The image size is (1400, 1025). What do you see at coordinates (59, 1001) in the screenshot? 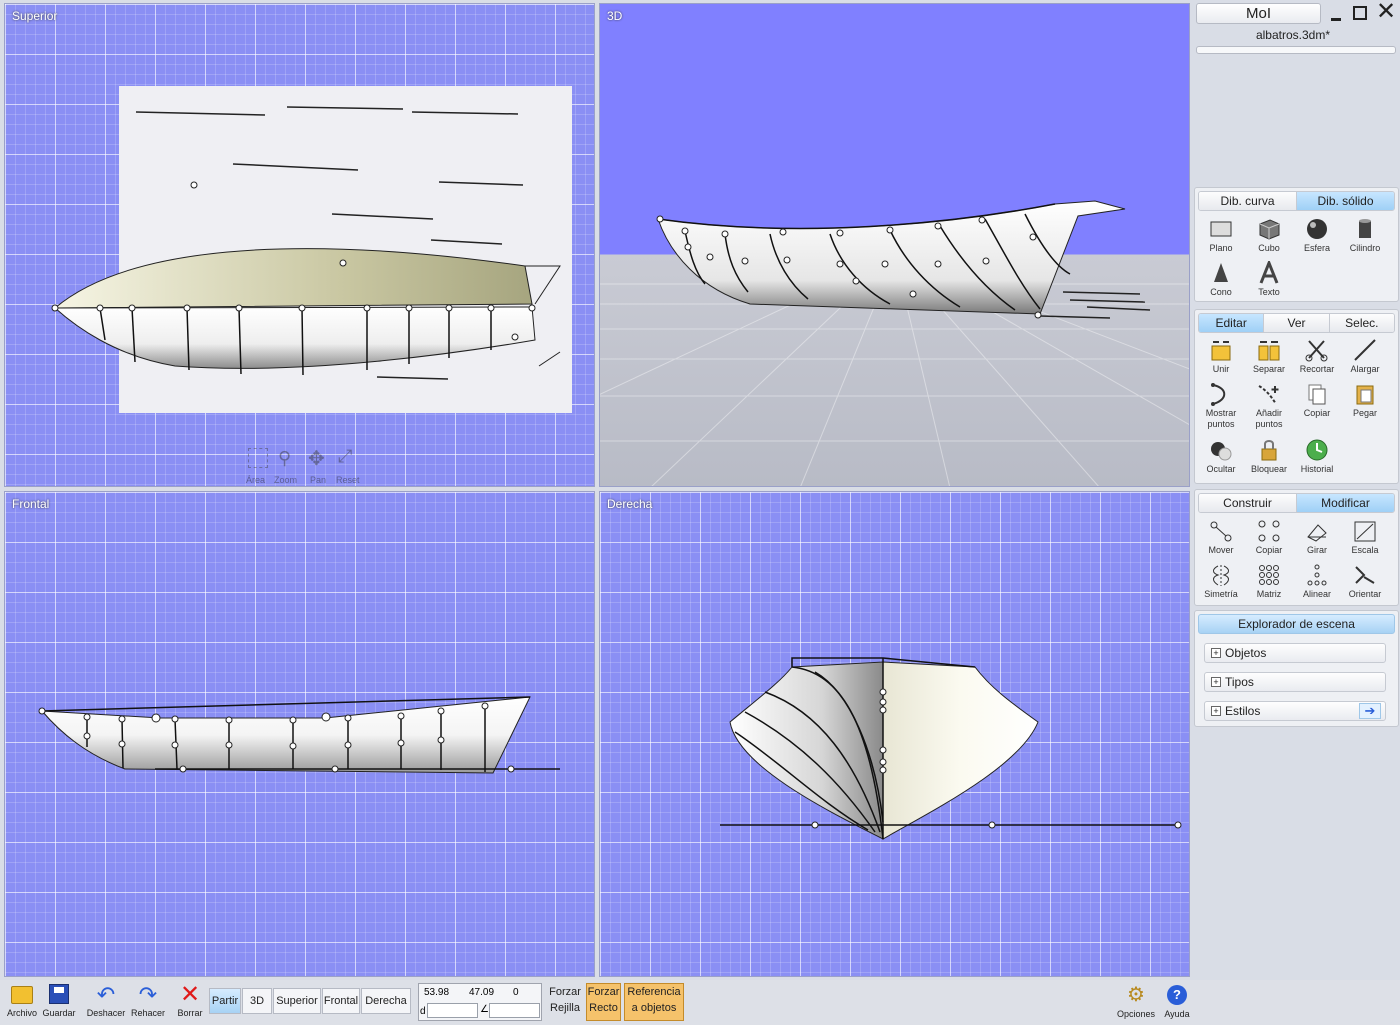
I see `save-button: Guardar` at bounding box center [59, 1001].